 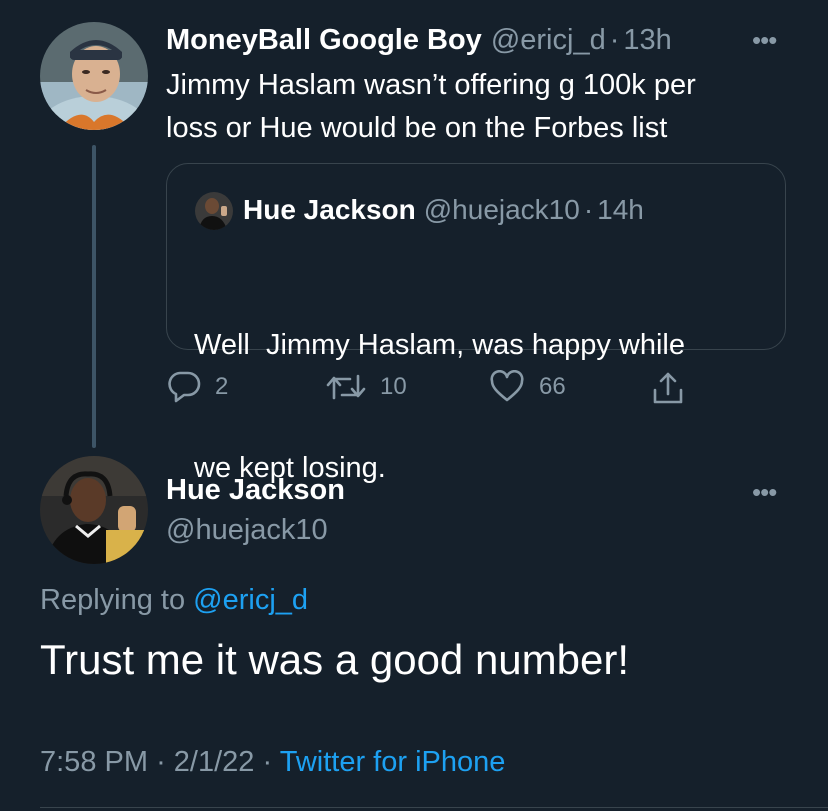 What do you see at coordinates (431, 85) in the screenshot?
I see `tweet1-text-line1: Jimmy Haslam wasn’t offering g 100k per` at bounding box center [431, 85].